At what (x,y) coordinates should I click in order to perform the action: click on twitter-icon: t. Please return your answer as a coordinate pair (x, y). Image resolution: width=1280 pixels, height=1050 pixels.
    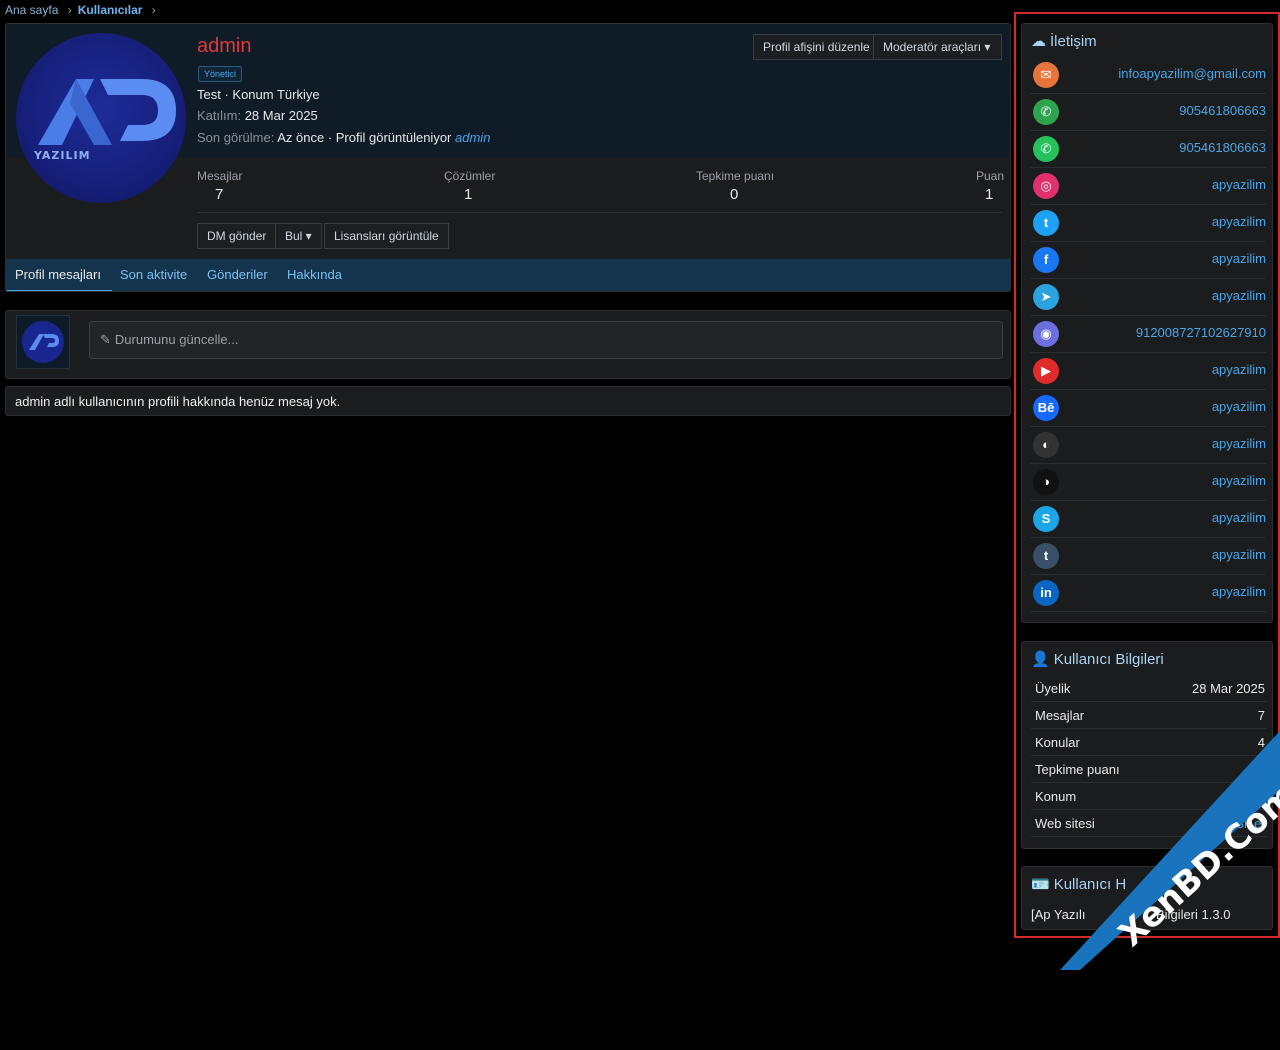
    Looking at the image, I should click on (1046, 223).